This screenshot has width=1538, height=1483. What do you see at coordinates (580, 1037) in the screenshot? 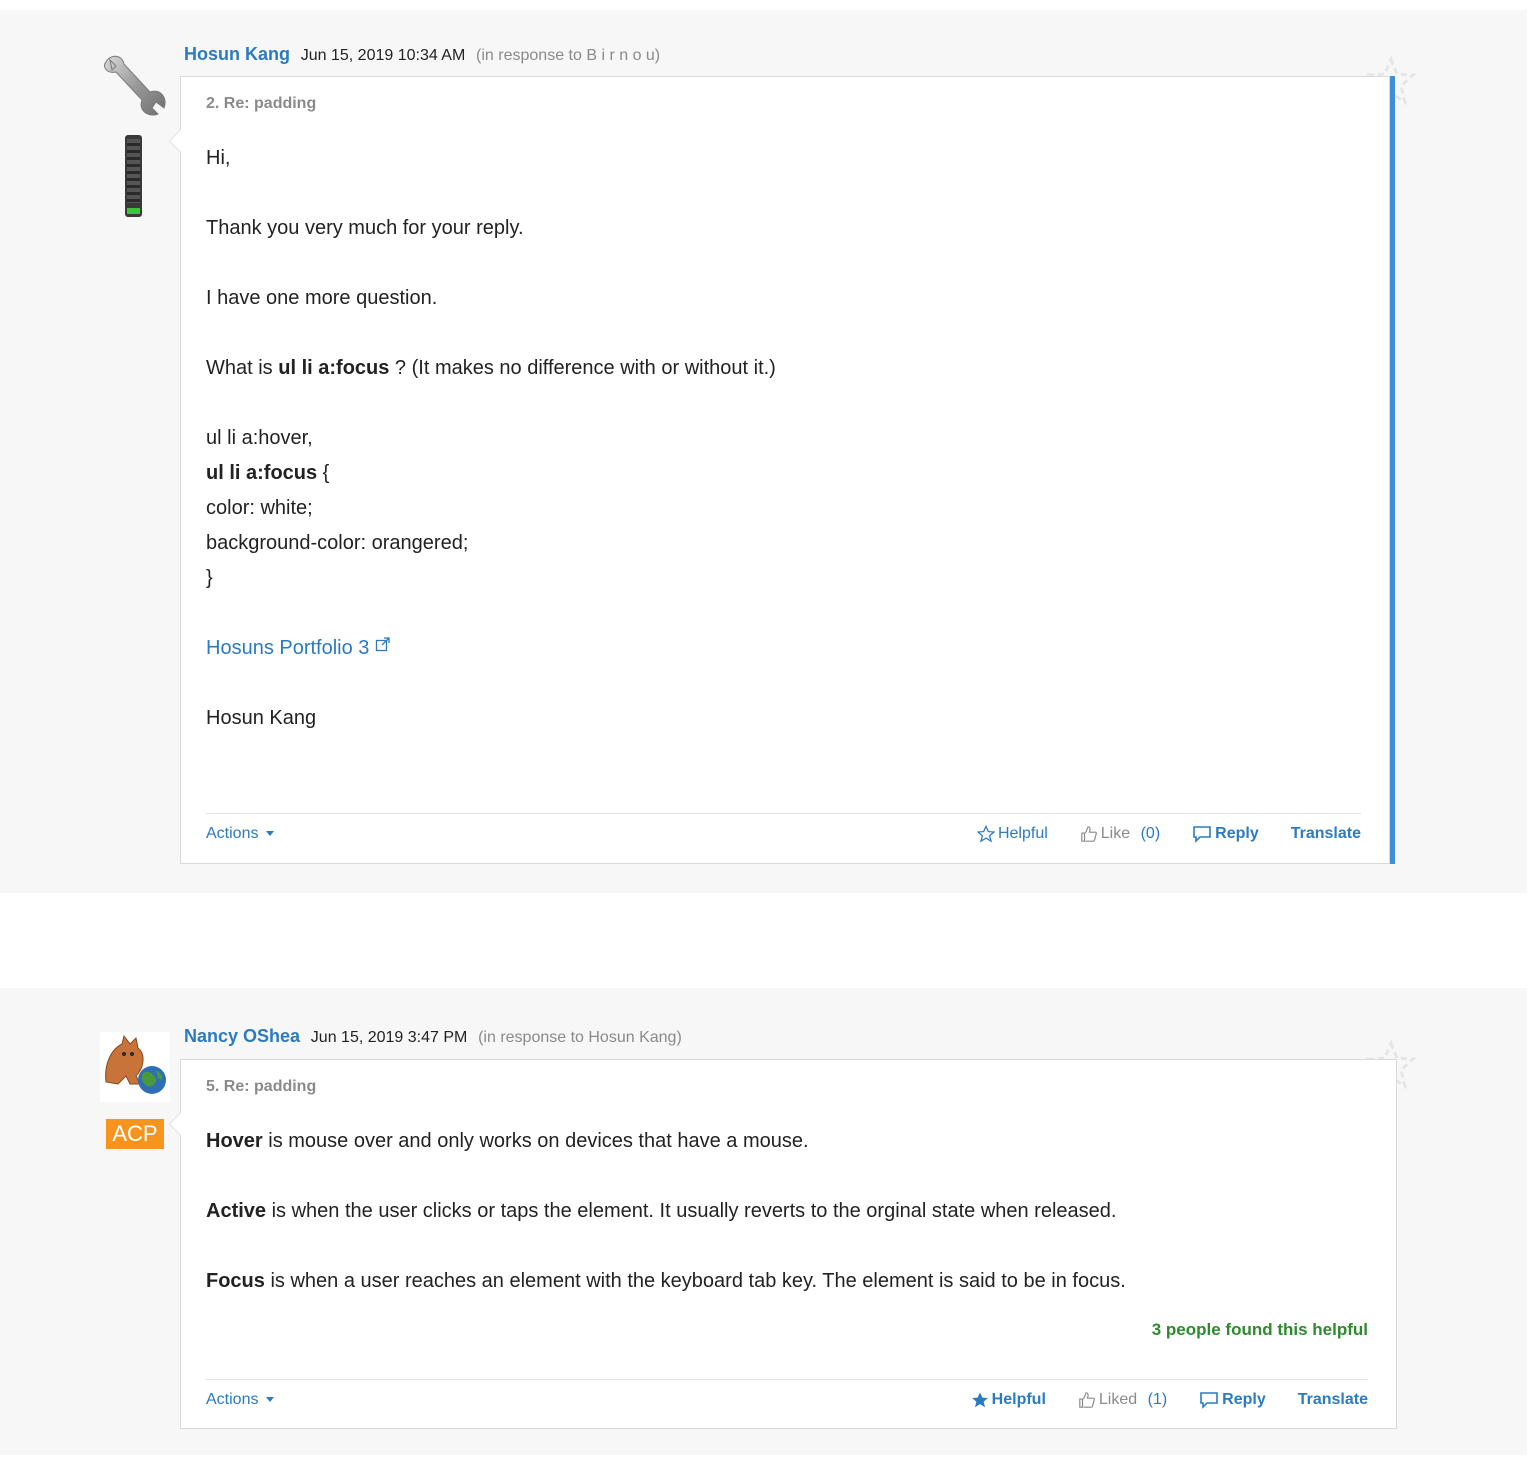
I see `in-response-to: (in response to Hosun Kang)` at bounding box center [580, 1037].